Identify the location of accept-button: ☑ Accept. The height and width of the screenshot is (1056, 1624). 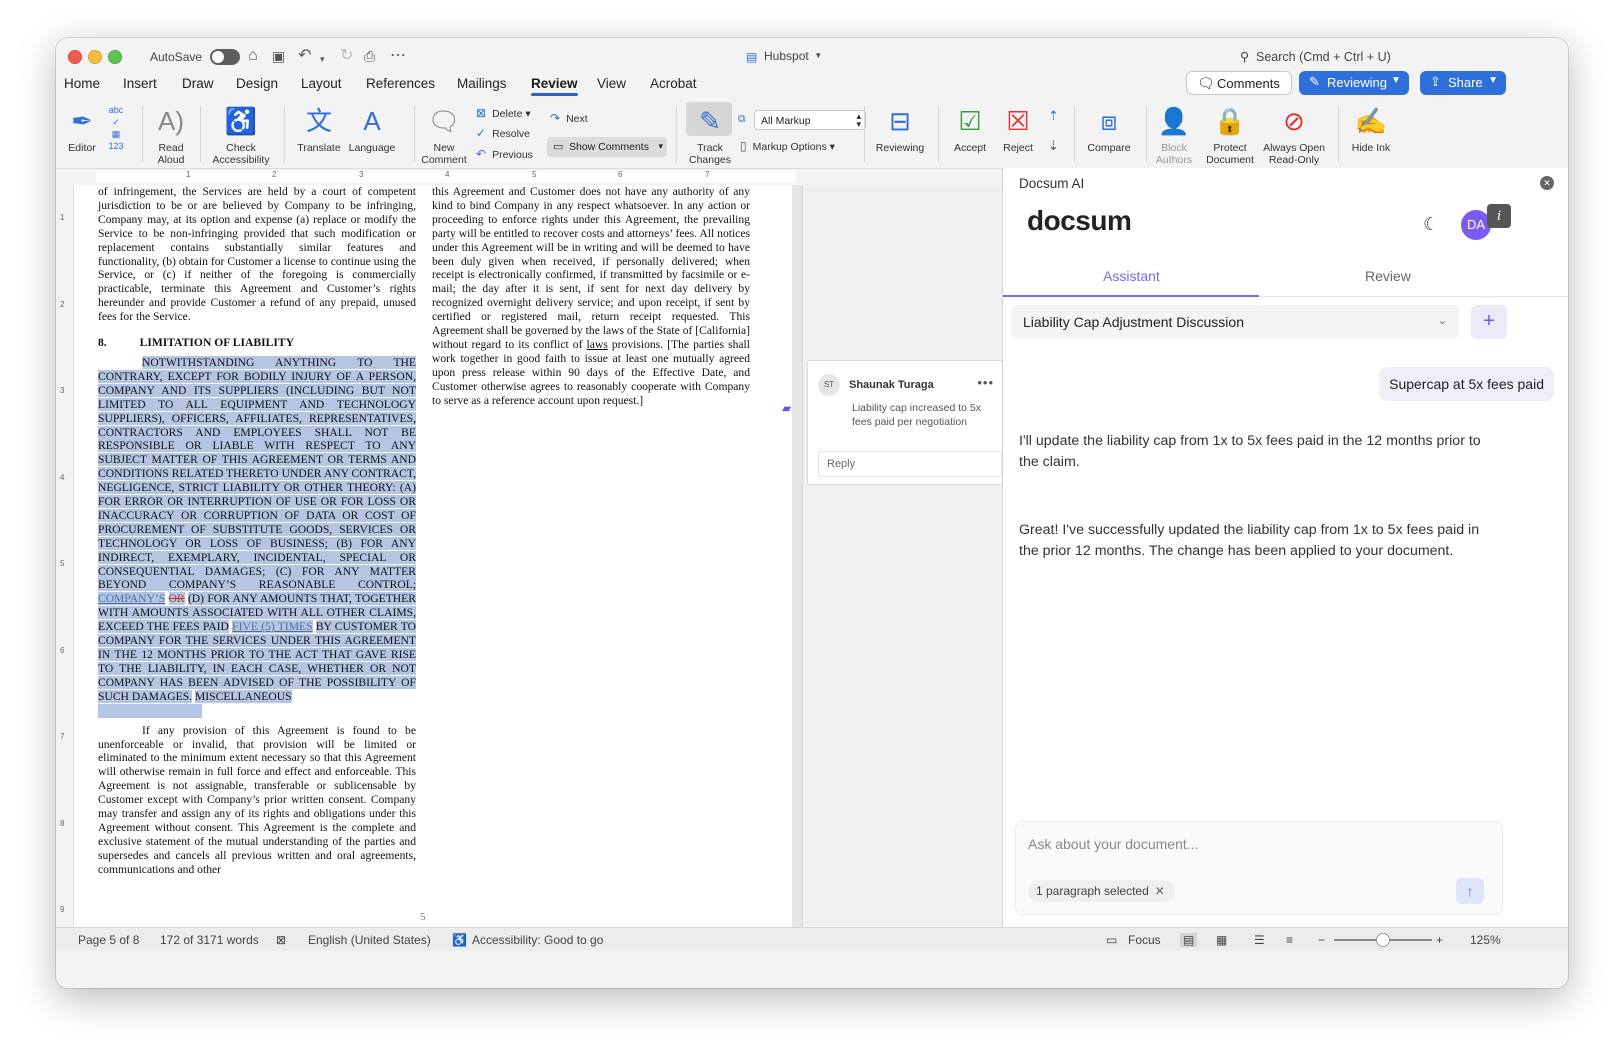
(970, 128).